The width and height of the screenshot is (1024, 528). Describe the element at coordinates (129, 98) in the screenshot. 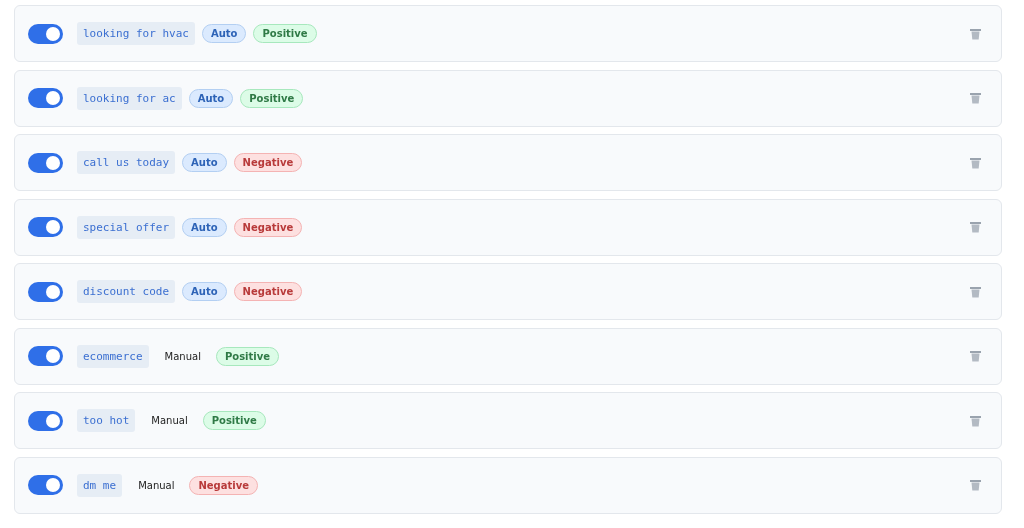

I see `keyword-phrase: looking for ac` at that location.